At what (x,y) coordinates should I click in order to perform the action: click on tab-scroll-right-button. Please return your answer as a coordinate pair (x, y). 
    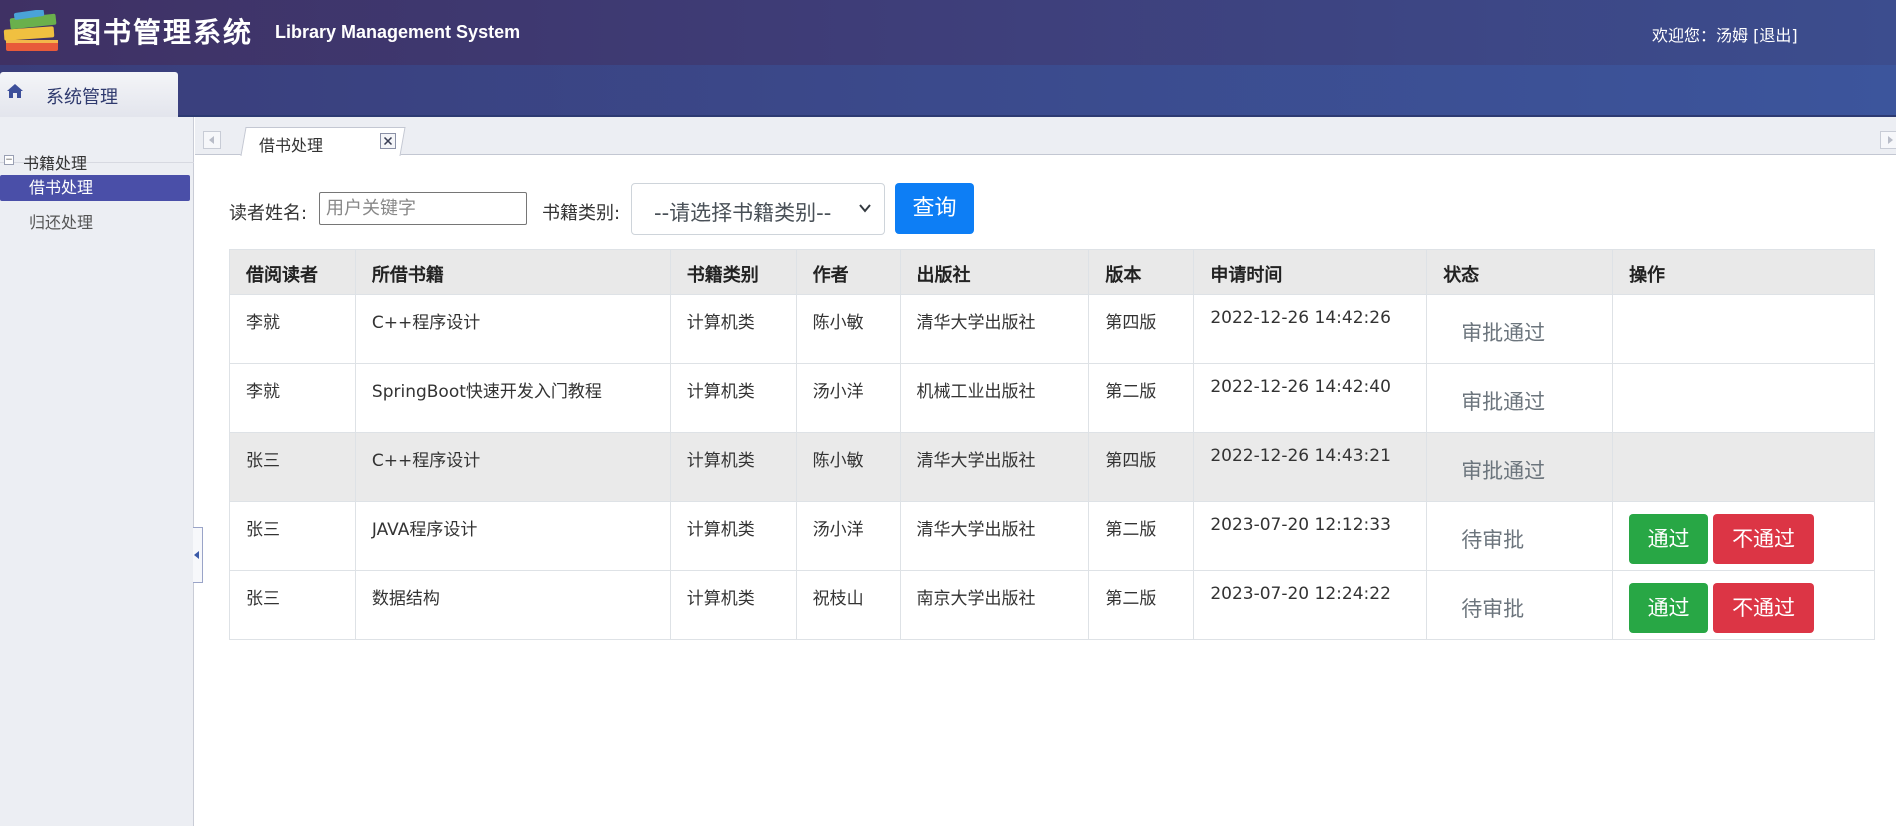
    Looking at the image, I should click on (1888, 140).